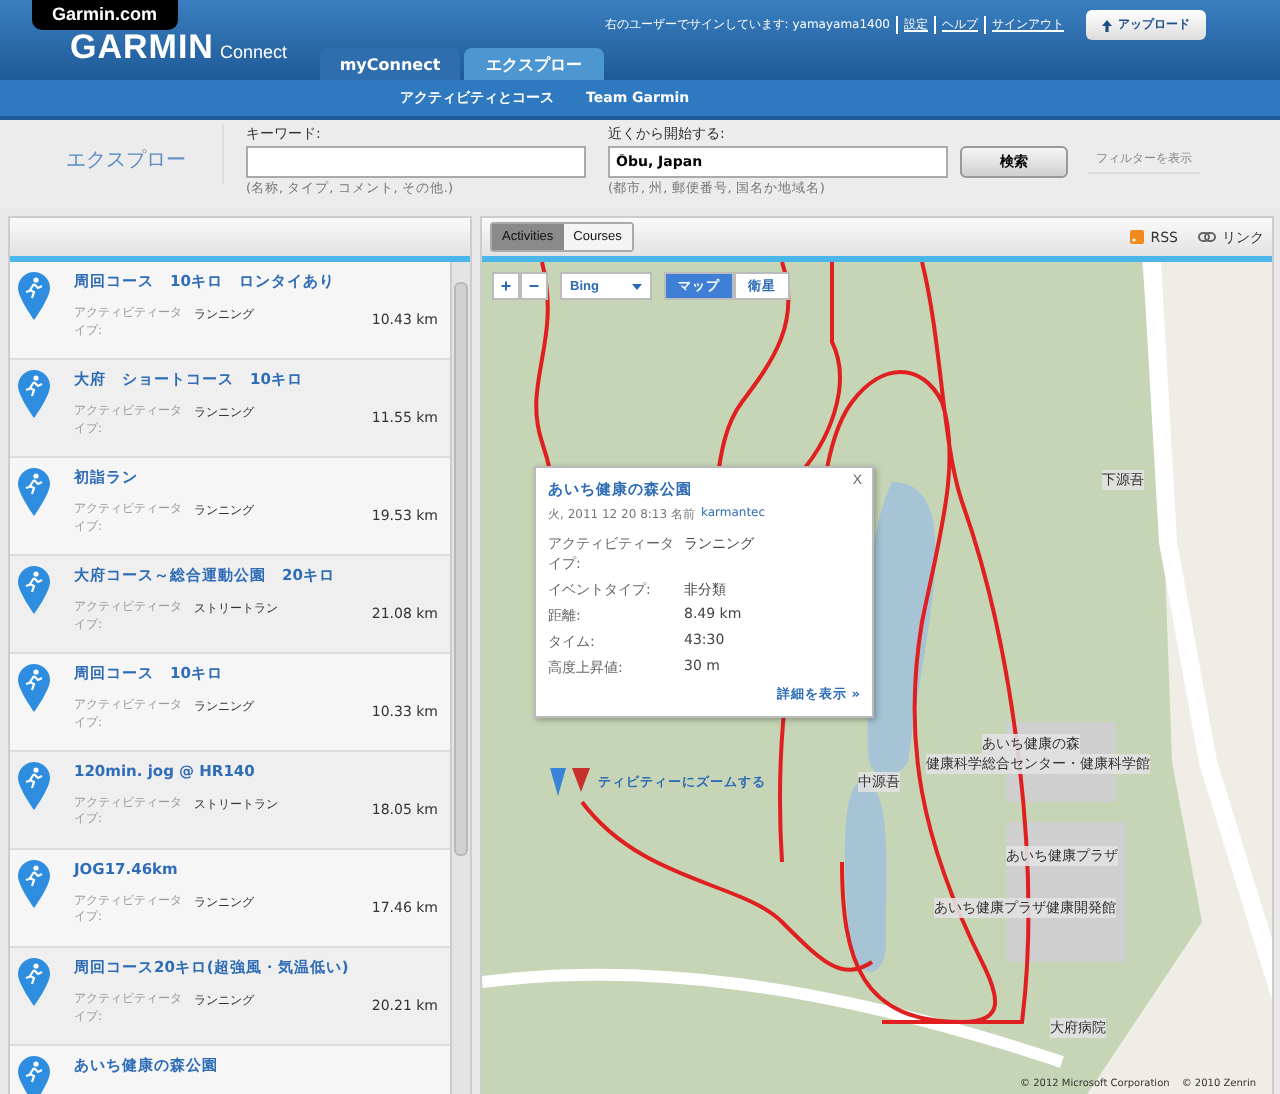 Image resolution: width=1280 pixels, height=1094 pixels. I want to click on logo-subtitle: Connect, so click(253, 52).